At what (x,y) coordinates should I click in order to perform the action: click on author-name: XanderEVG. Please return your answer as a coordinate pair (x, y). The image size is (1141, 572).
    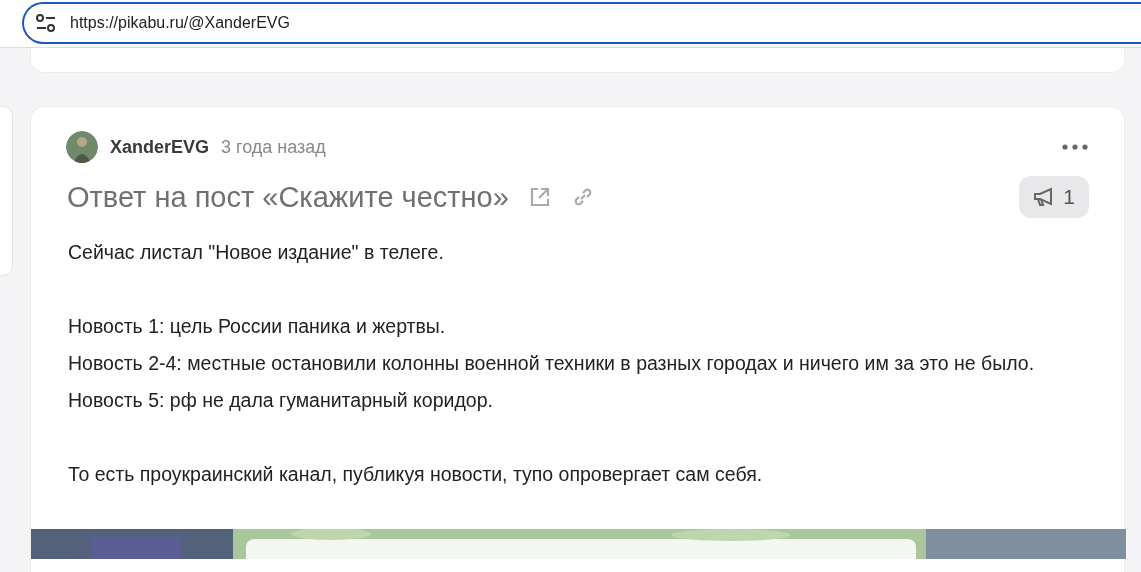
    Looking at the image, I should click on (160, 147).